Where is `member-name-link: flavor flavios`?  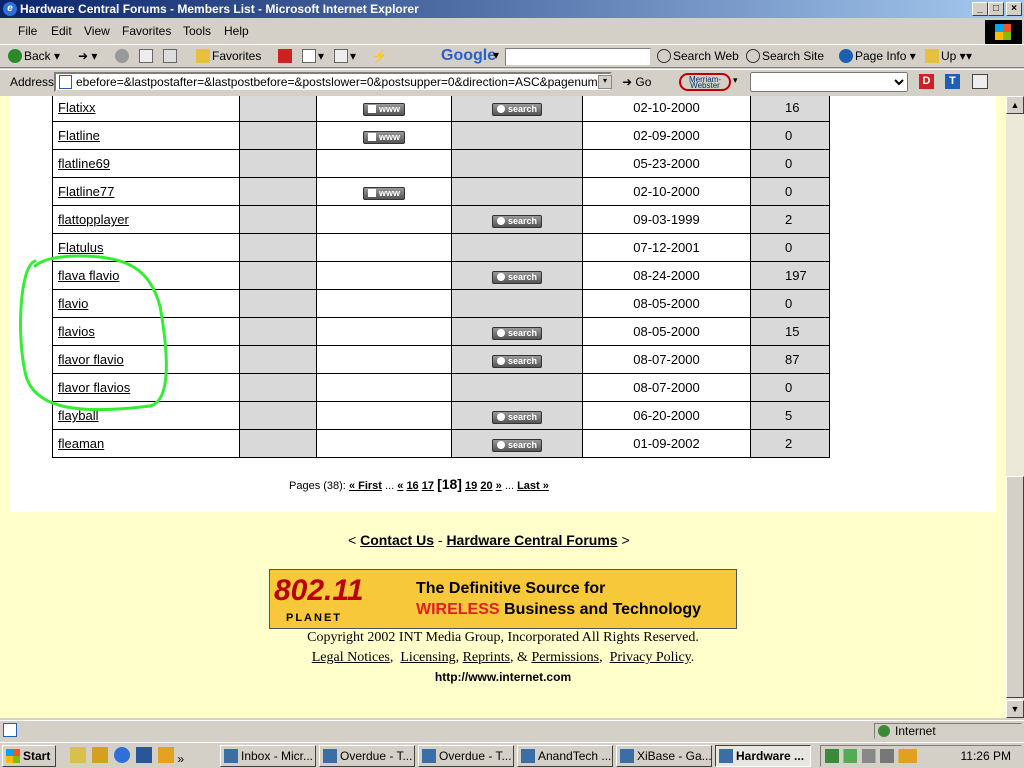
member-name-link: flavor flavios is located at coordinates (94, 387).